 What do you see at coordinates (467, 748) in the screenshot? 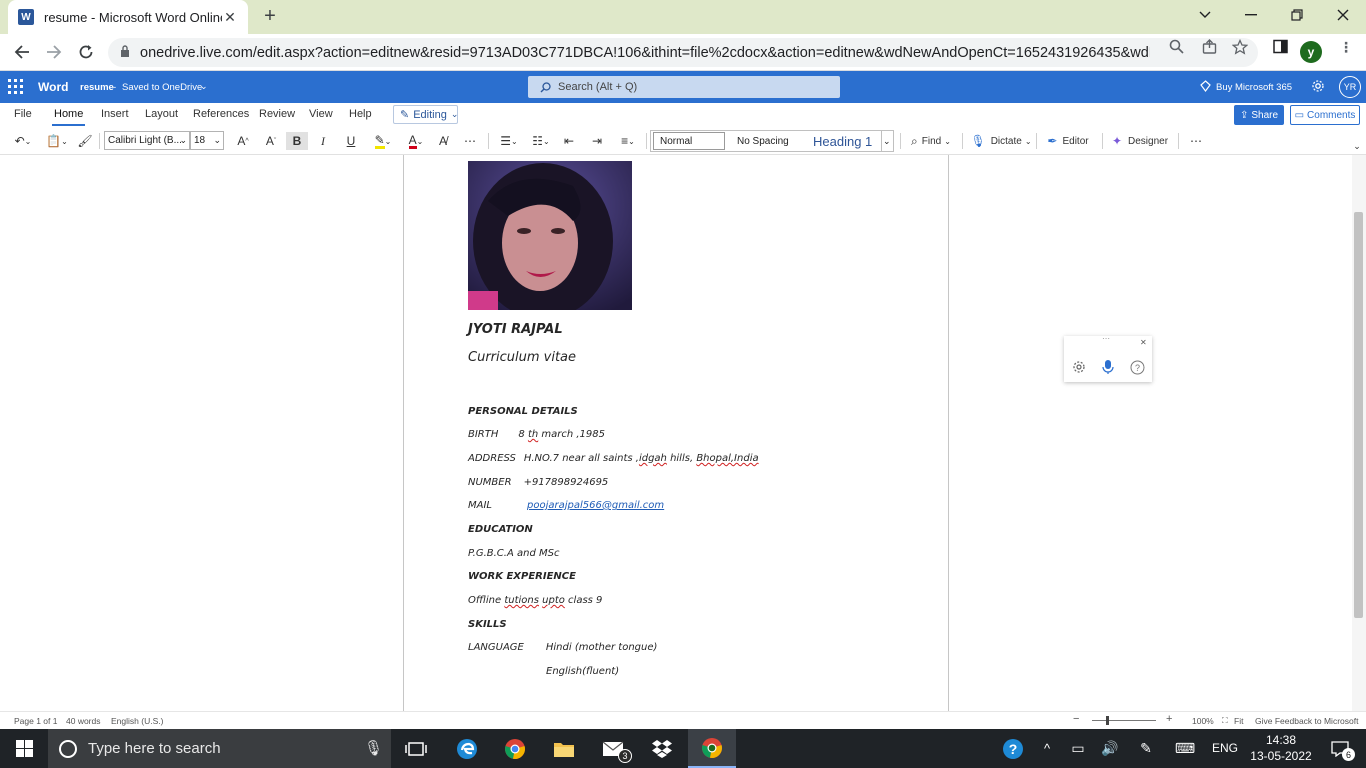
I see `edge-browser-icon` at bounding box center [467, 748].